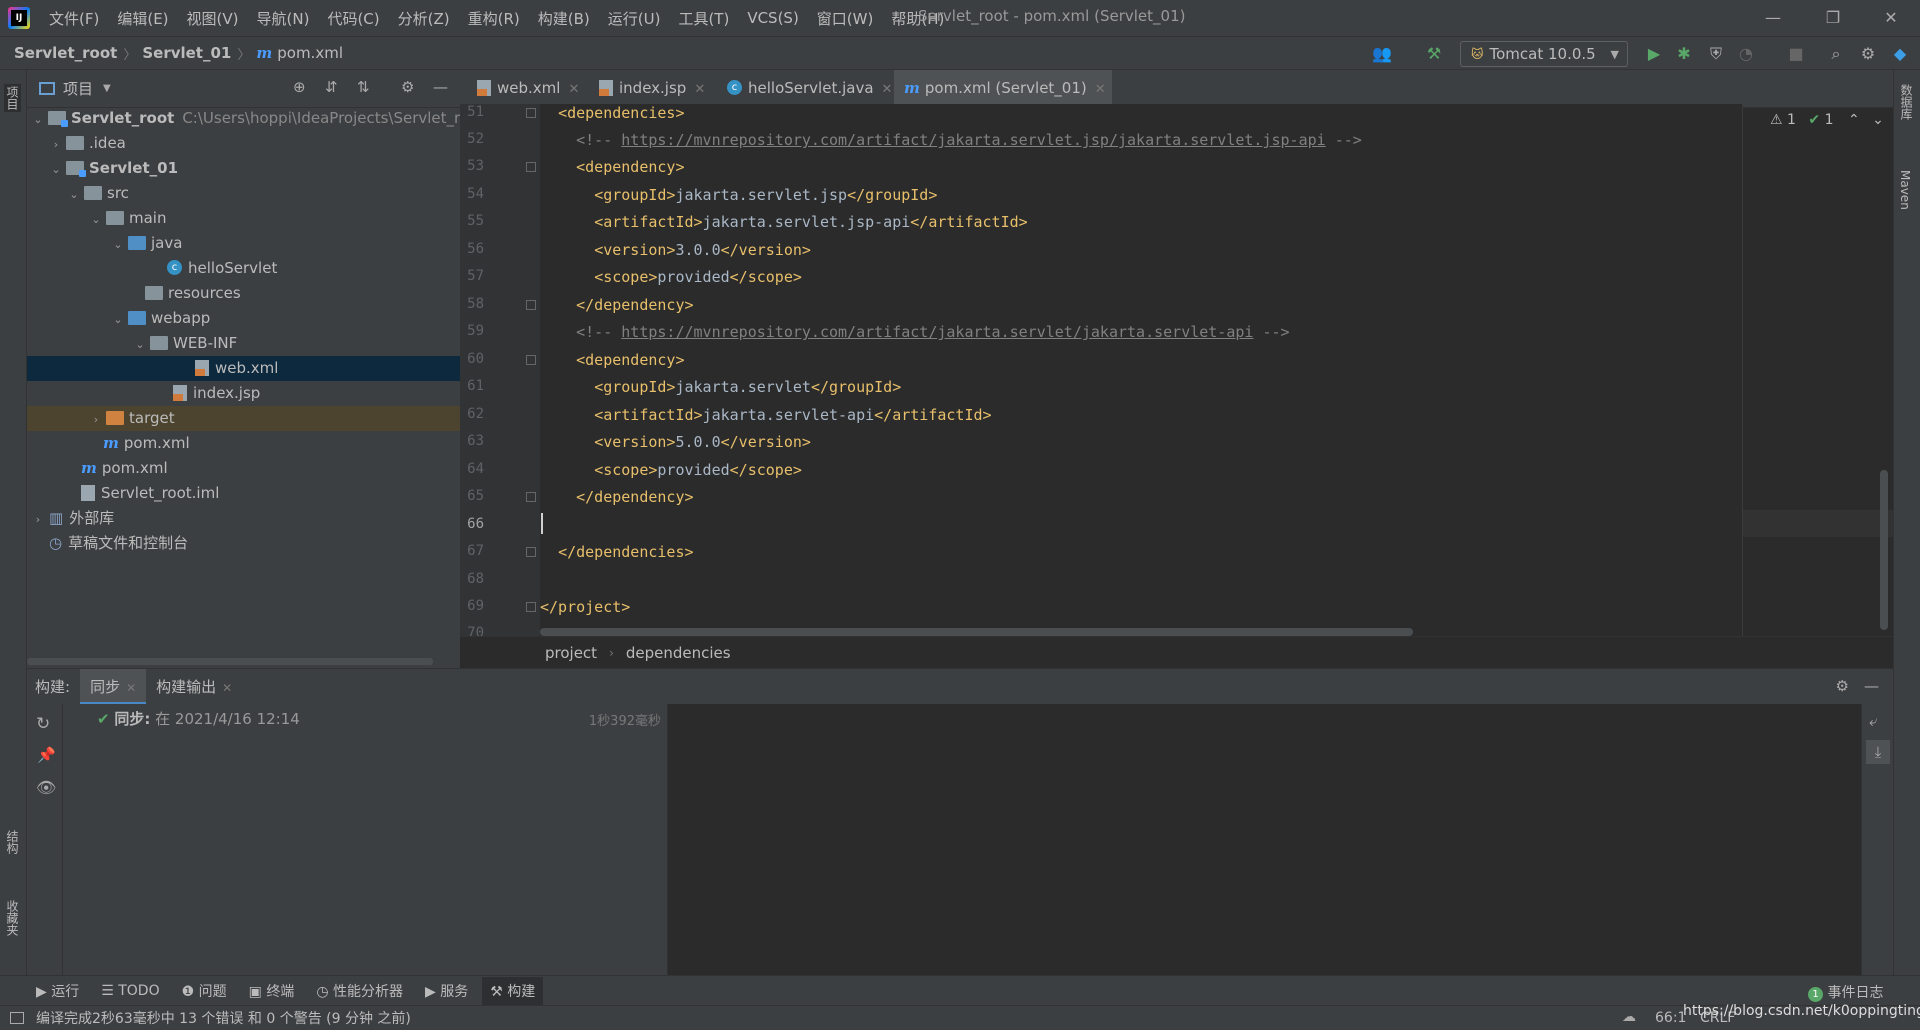 This screenshot has width=1920, height=1030. I want to click on editor-horizontal-scrollbar, so click(976, 632).